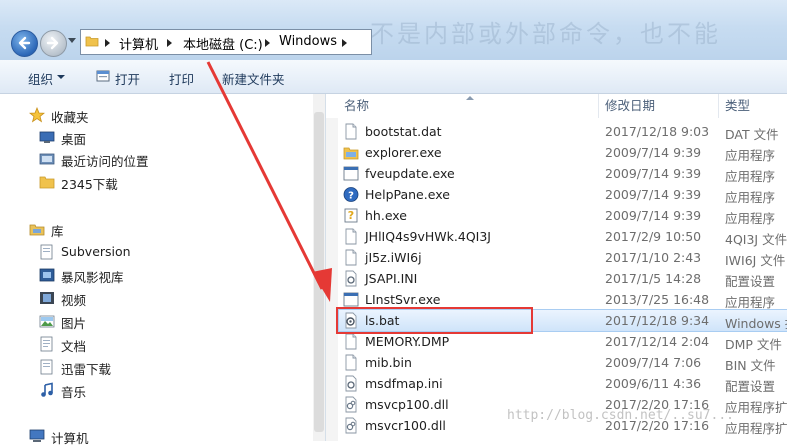  I want to click on red-arrow-head, so click(322, 285).